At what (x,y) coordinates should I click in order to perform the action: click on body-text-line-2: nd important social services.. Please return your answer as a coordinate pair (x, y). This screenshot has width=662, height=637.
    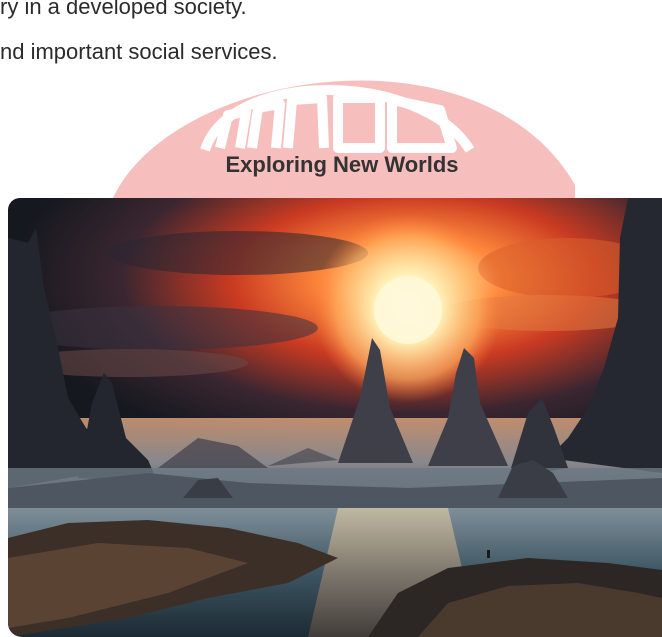
    Looking at the image, I should click on (139, 51).